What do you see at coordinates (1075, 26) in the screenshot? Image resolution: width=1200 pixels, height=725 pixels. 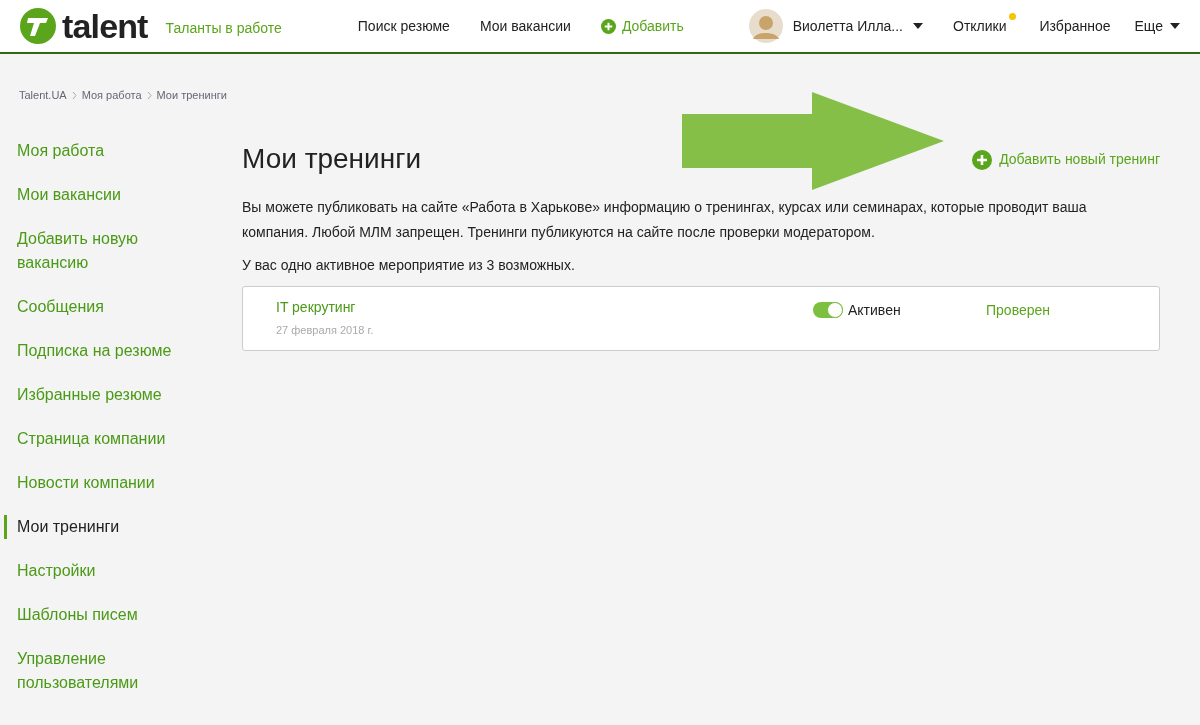 I see `nav-link: Избранное` at bounding box center [1075, 26].